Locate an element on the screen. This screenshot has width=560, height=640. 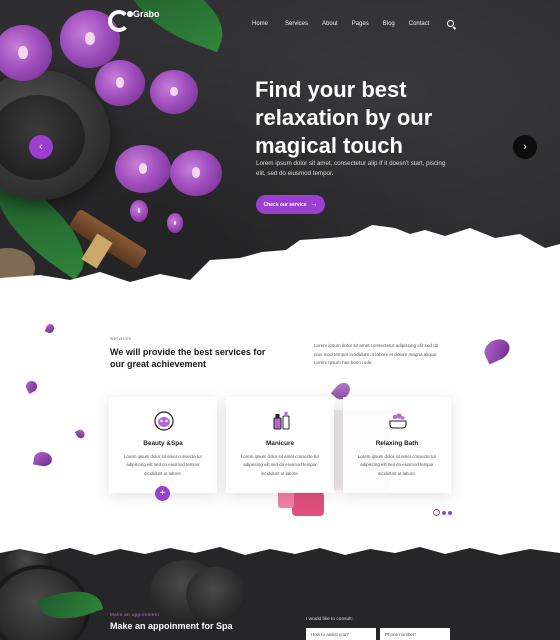
logo: Grabo is located at coordinates (134, 20).